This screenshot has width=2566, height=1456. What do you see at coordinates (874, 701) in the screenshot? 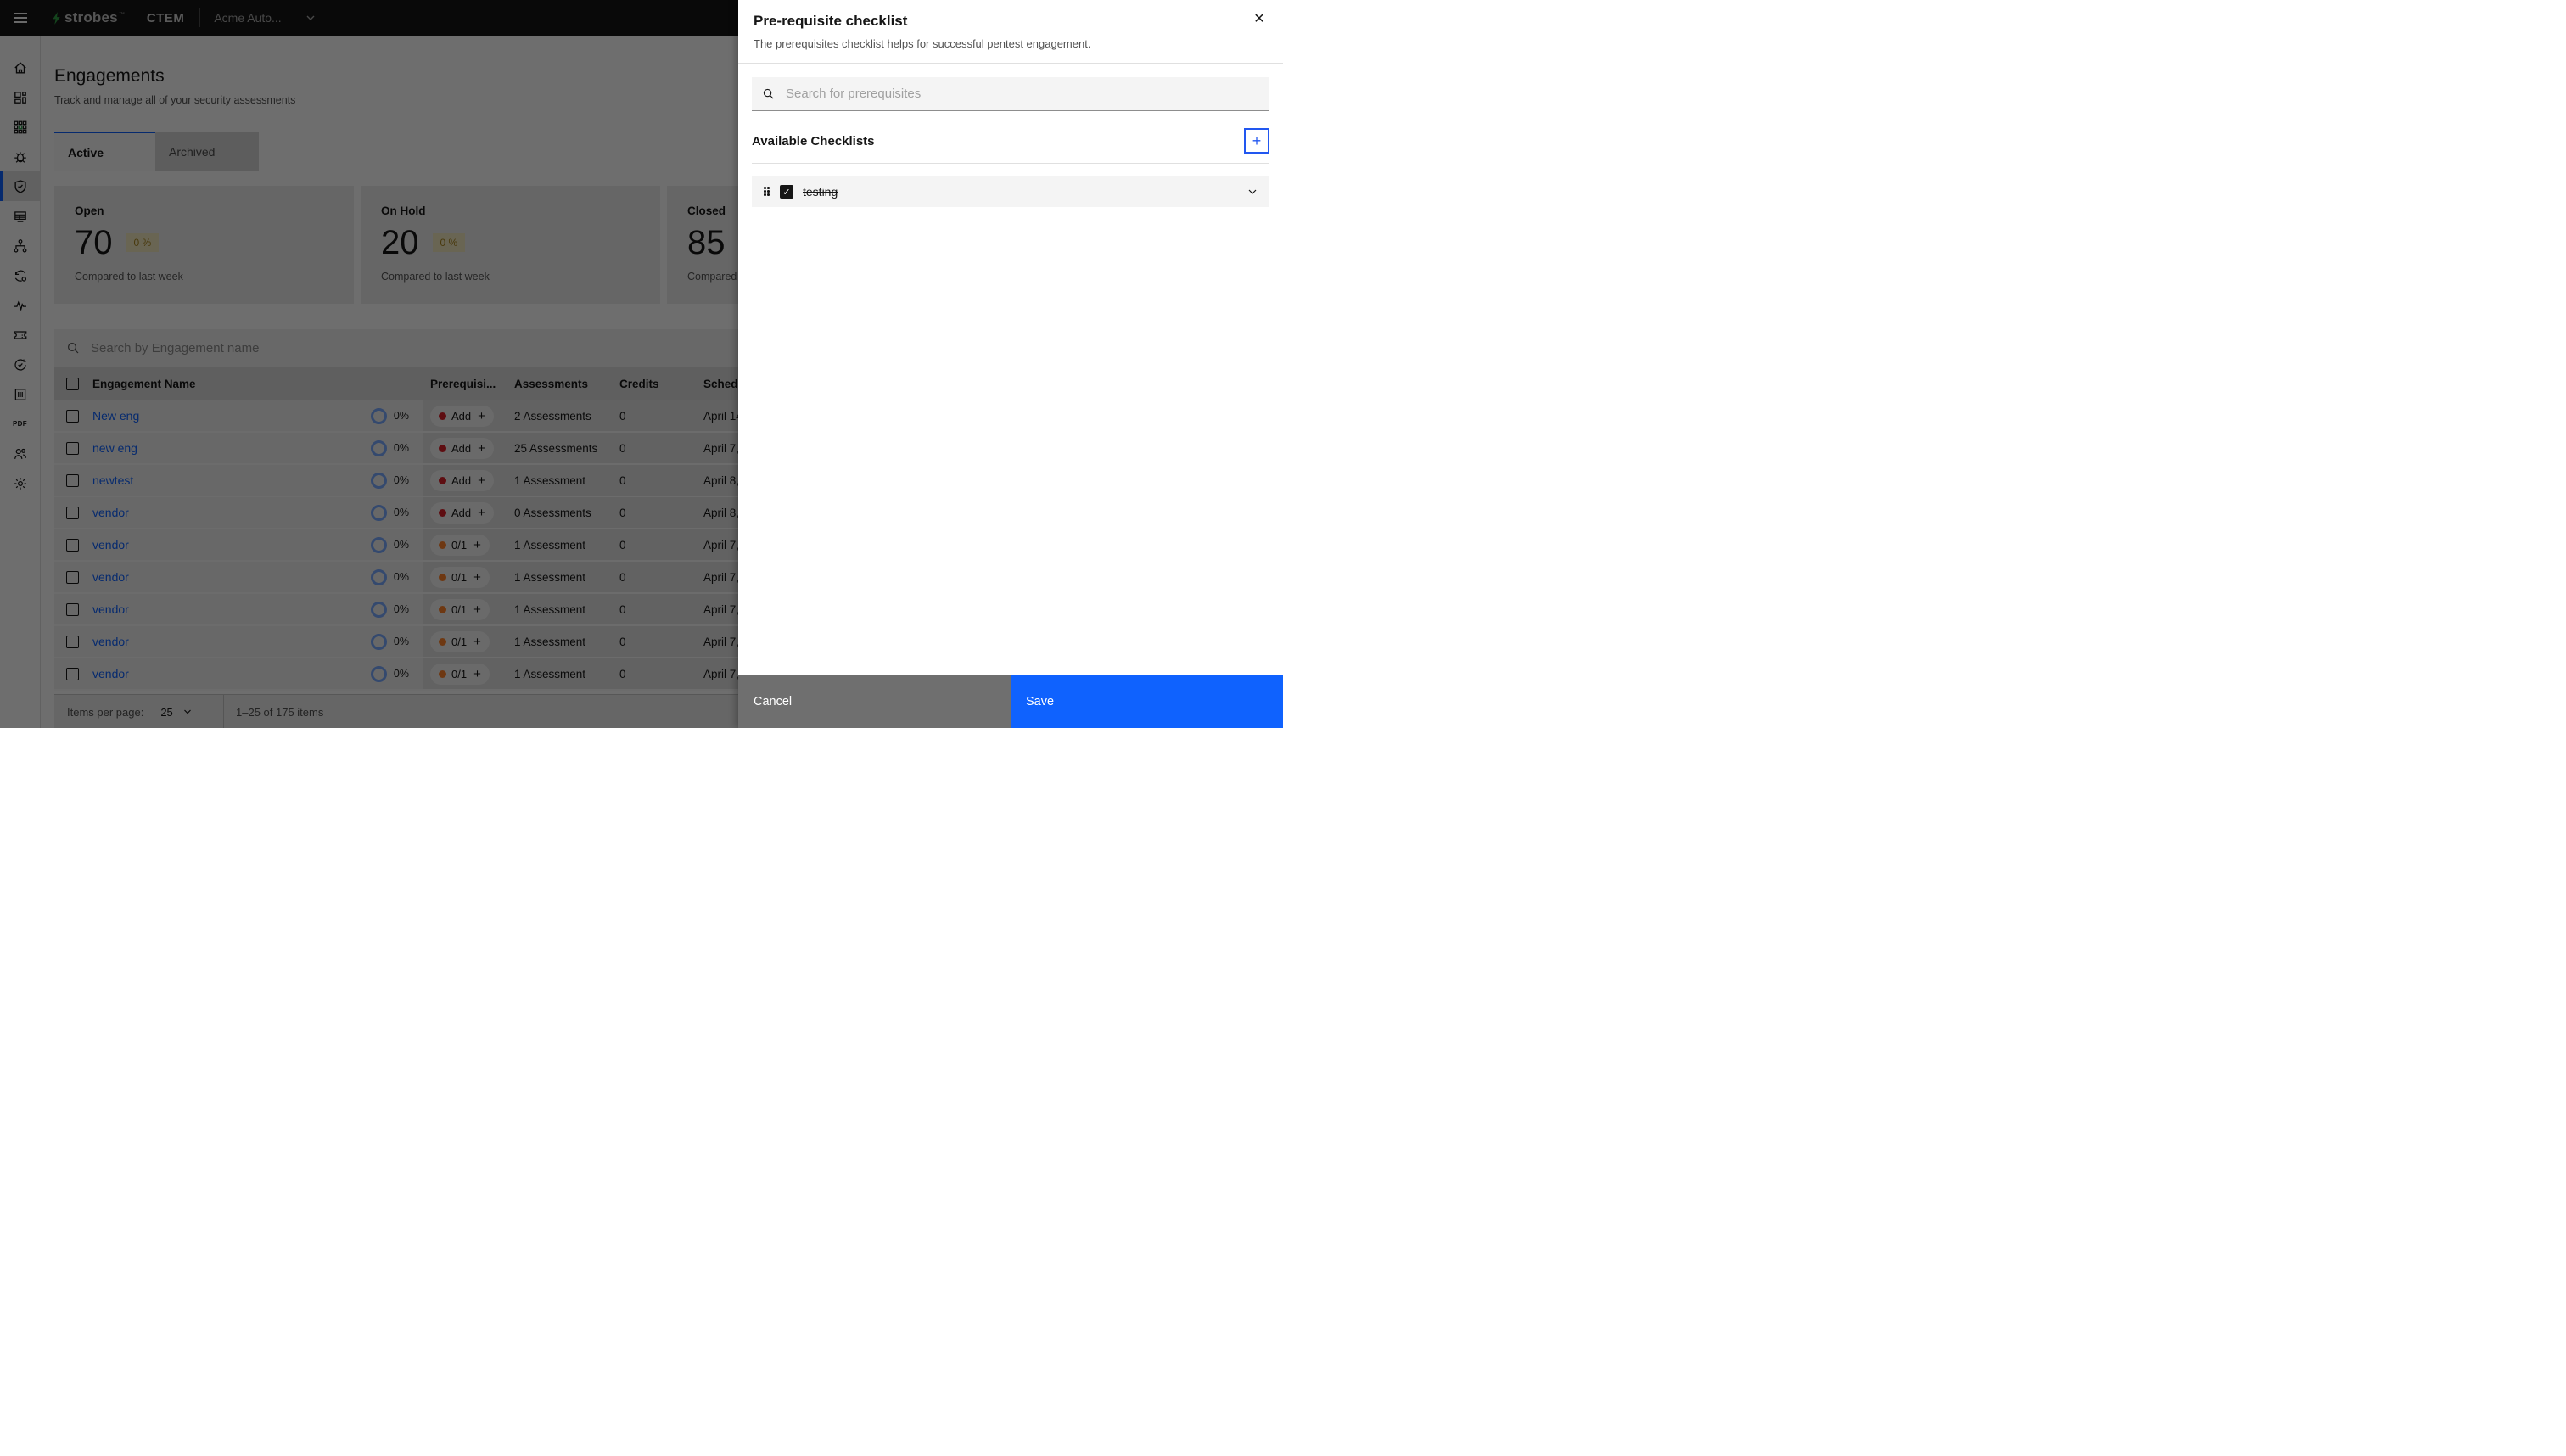
I see `cancel-button: Cancel` at bounding box center [874, 701].